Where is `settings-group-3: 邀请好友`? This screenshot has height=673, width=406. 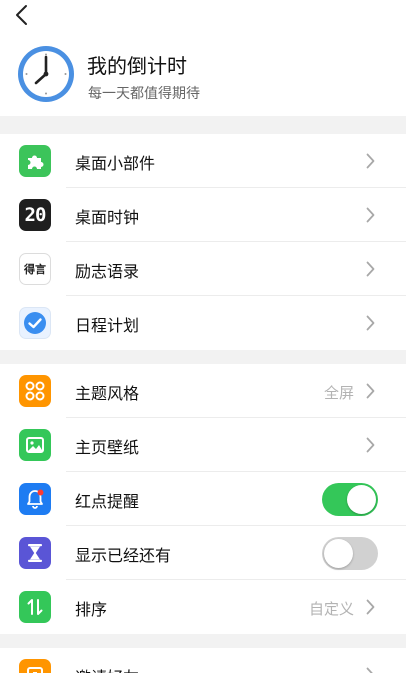
settings-group-3: 邀请好友 is located at coordinates (203, 660).